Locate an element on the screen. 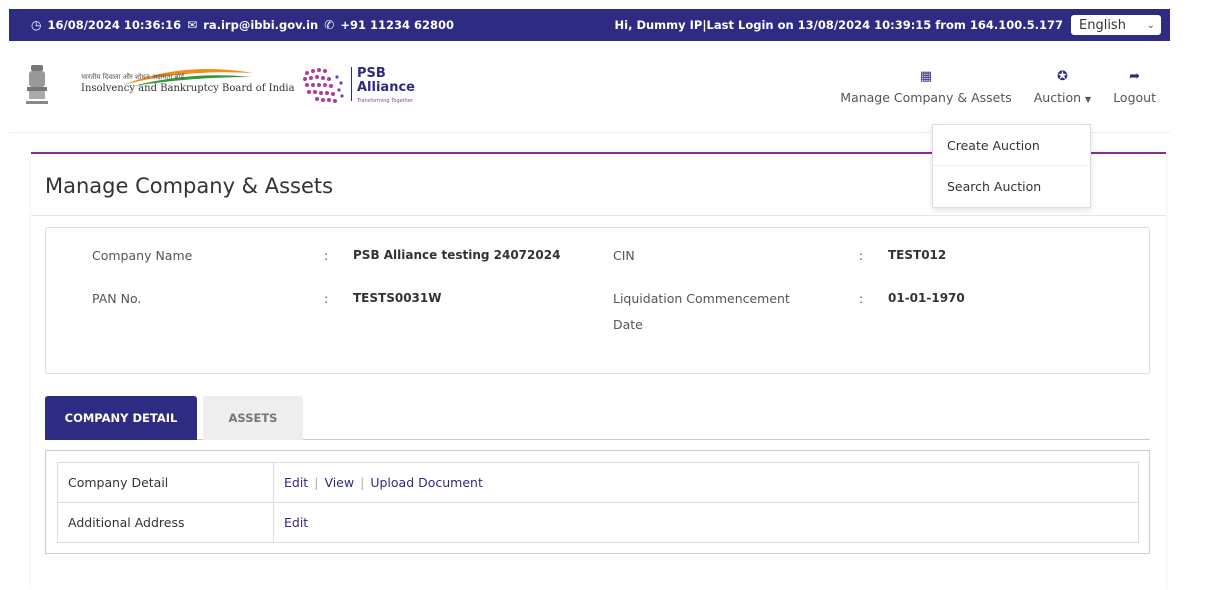  psb-alliance-logo: PSB Alliance Transforming Together is located at coordinates (374, 86).